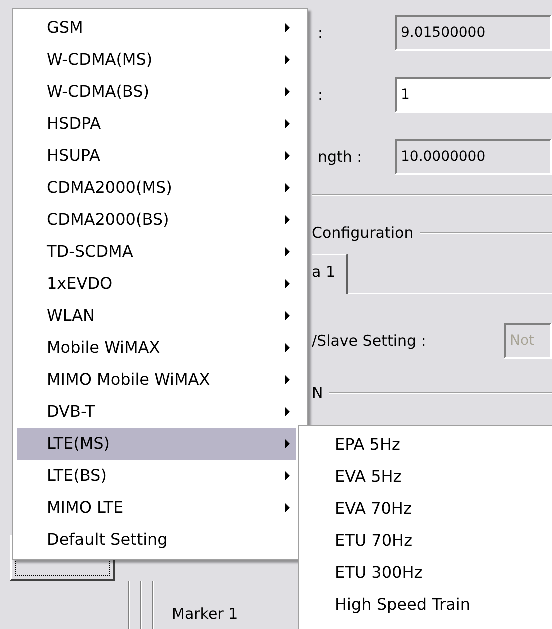 The image size is (552, 629). What do you see at coordinates (370, 341) in the screenshot?
I see `field-label: /Slave Setting :` at bounding box center [370, 341].